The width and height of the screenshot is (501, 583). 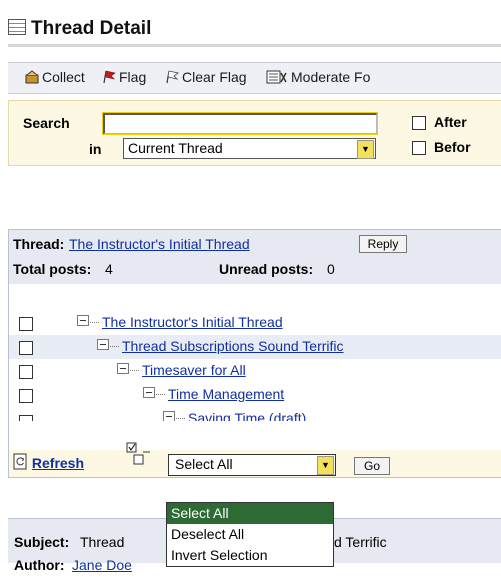 I want to click on post-row: Timesaver for All, so click(x=255, y=371).